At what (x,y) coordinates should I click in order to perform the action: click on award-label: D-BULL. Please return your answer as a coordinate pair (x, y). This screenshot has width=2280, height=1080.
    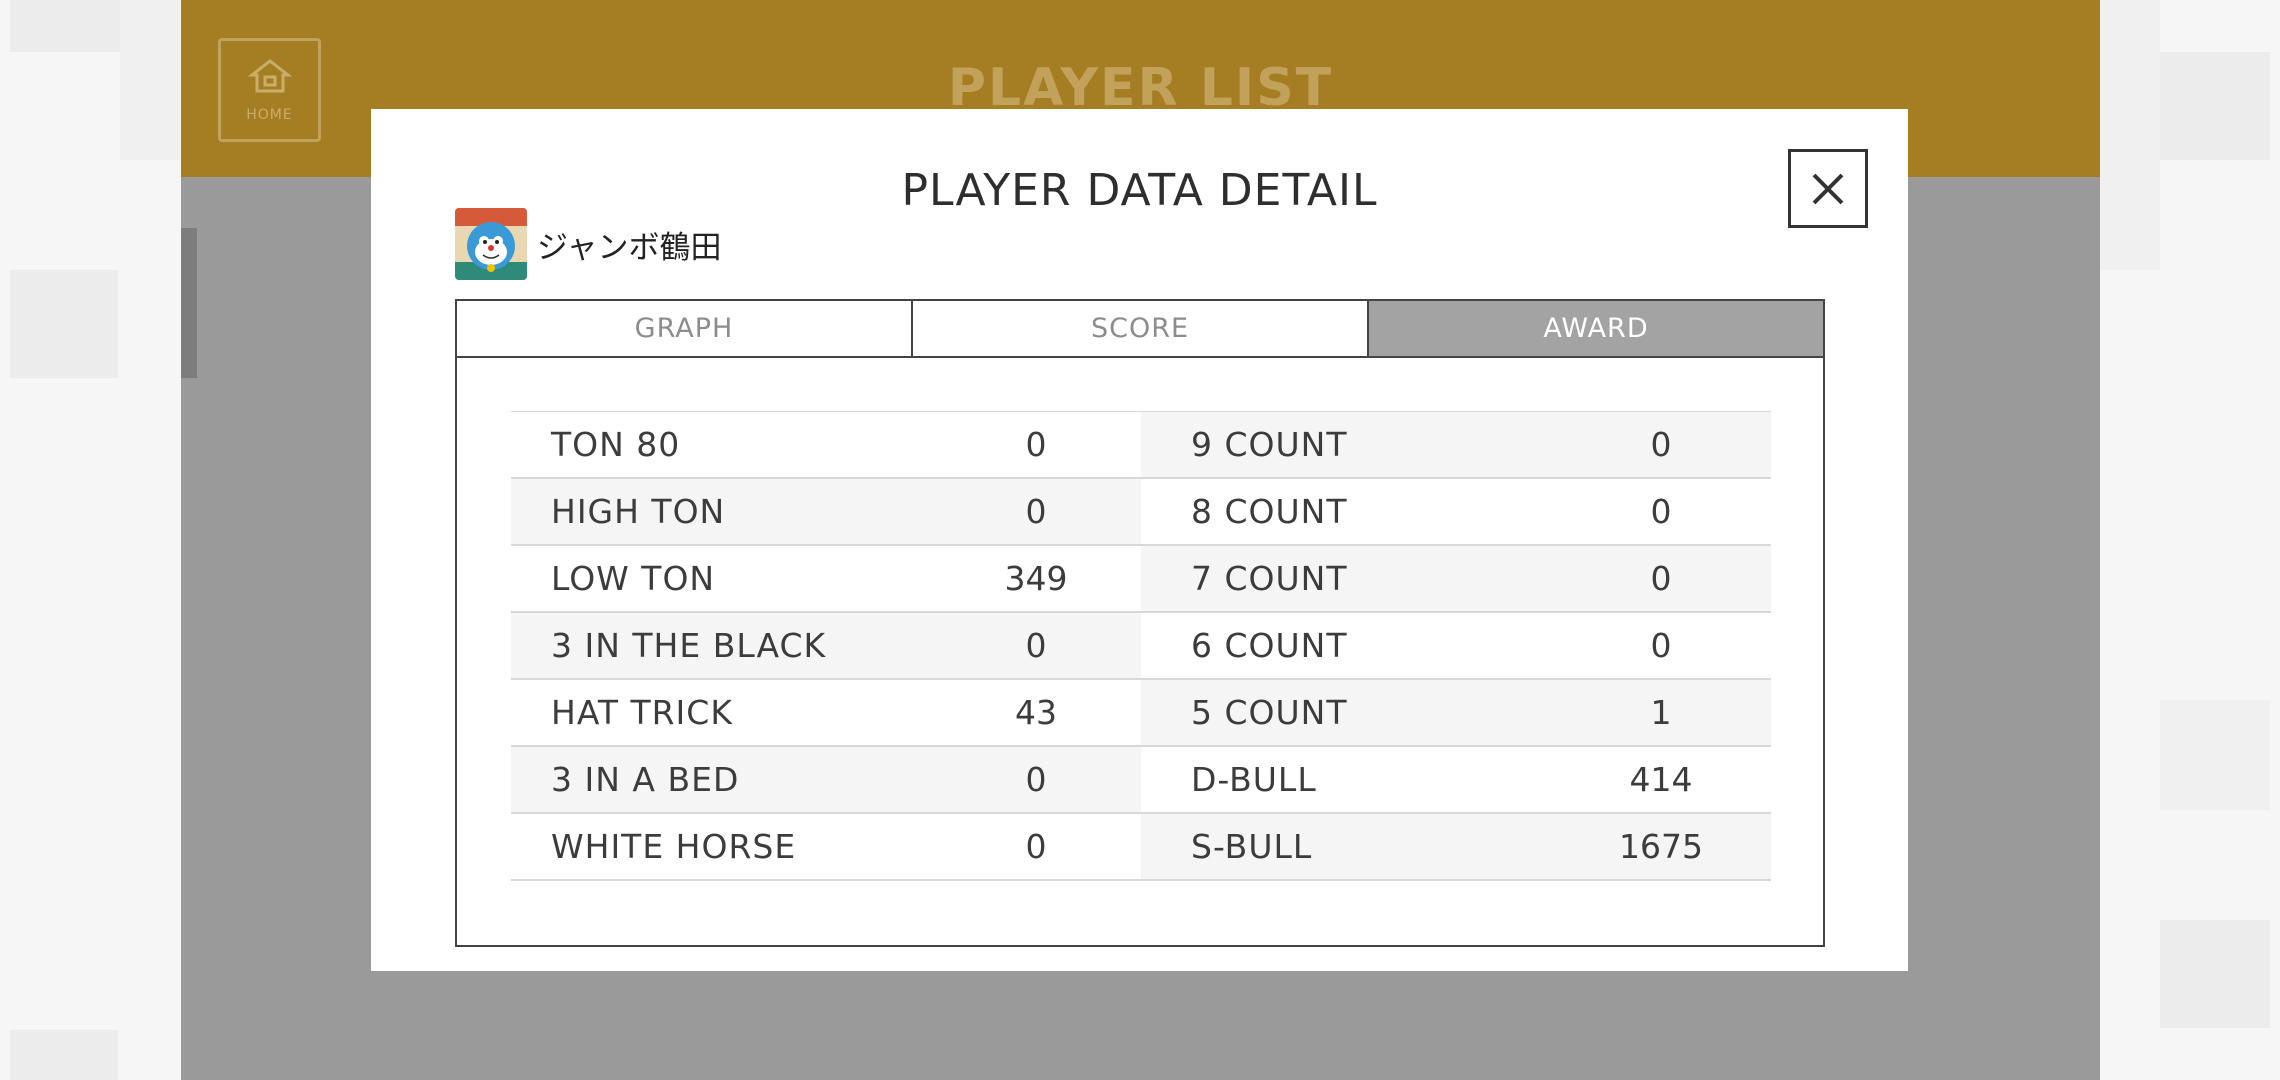
    Looking at the image, I should click on (1254, 779).